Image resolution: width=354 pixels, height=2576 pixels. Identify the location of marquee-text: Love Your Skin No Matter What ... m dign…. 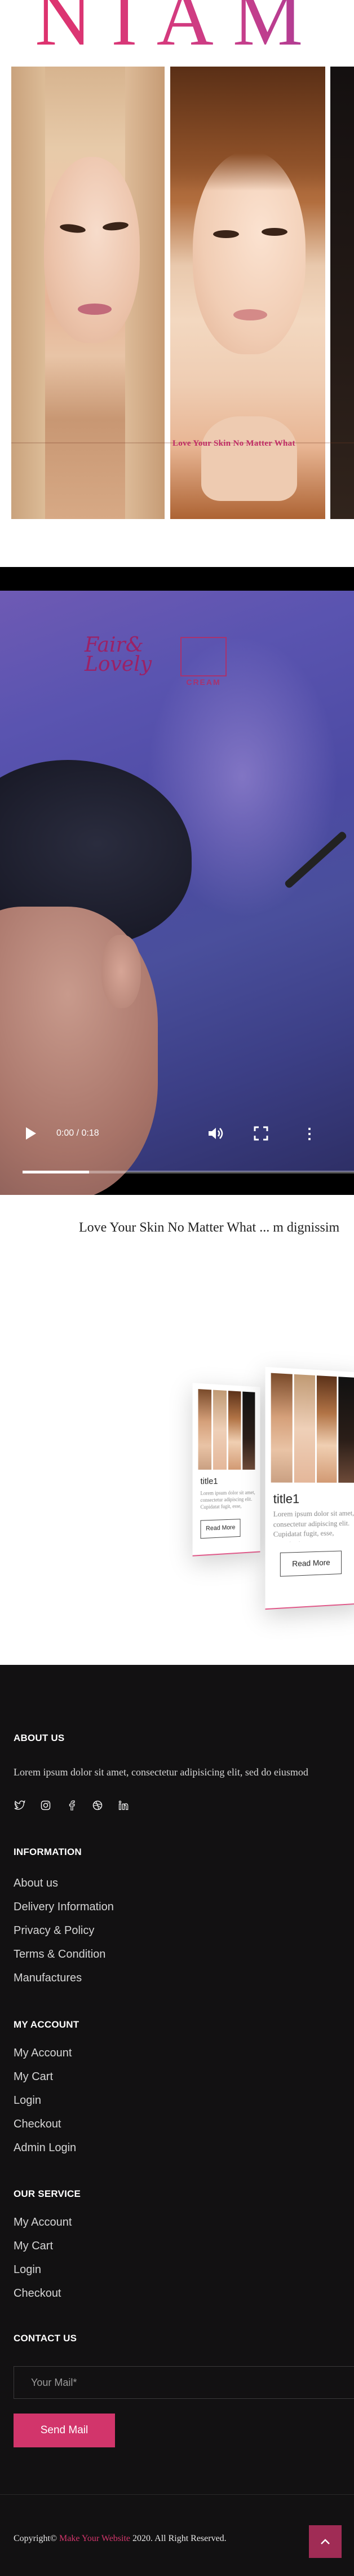
(209, 1228).